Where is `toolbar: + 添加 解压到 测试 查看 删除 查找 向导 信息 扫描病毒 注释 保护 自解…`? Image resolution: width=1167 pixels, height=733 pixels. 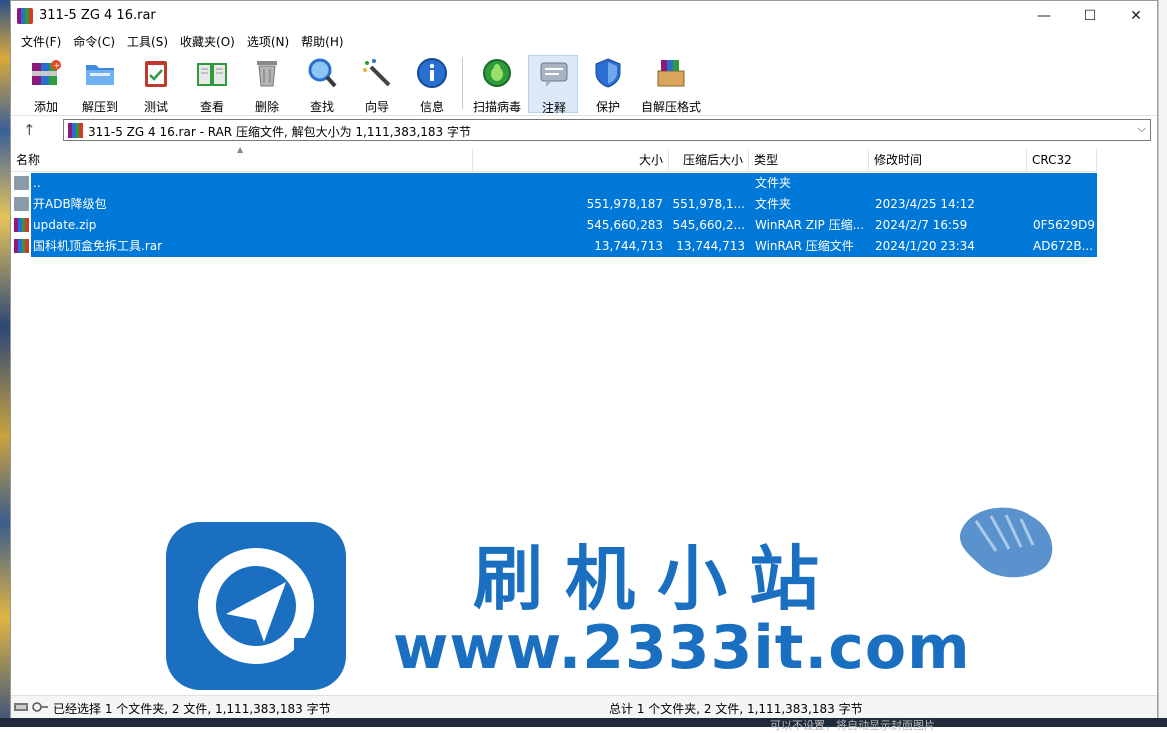 toolbar: + 添加 解压到 测试 查看 删除 查找 向导 信息 扫描病毒 注释 保护 自解… is located at coordinates (584, 83).